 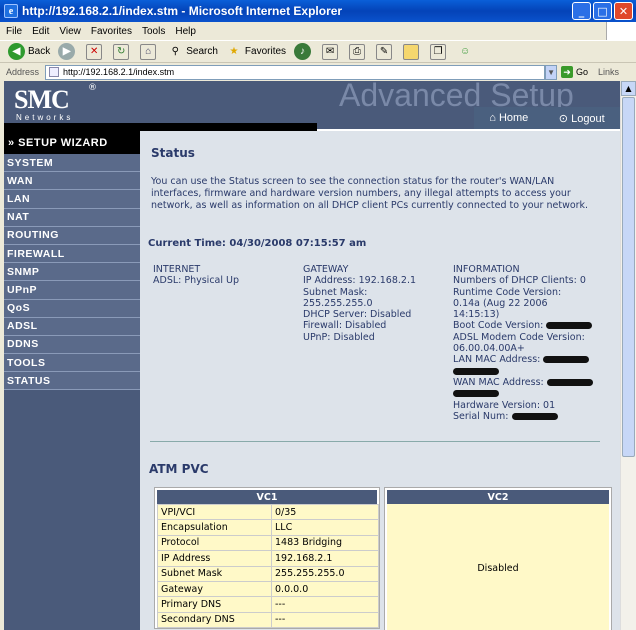 I want to click on folder-button, so click(x=412, y=51).